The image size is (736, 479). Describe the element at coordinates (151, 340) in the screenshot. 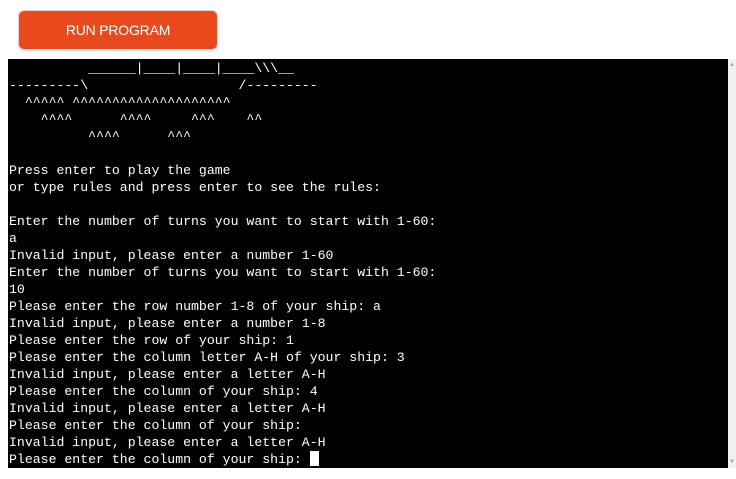

I see `terminal-line: Please enter the row of your ship: 1` at that location.